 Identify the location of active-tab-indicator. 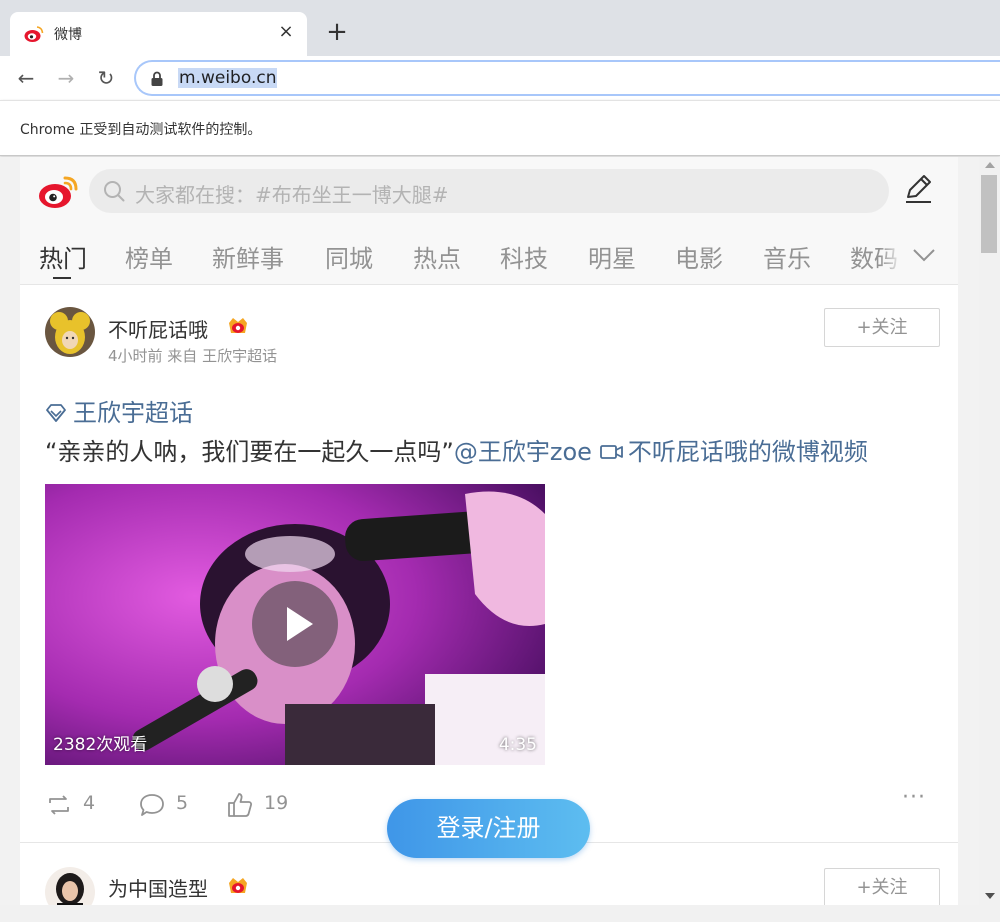
(62, 278).